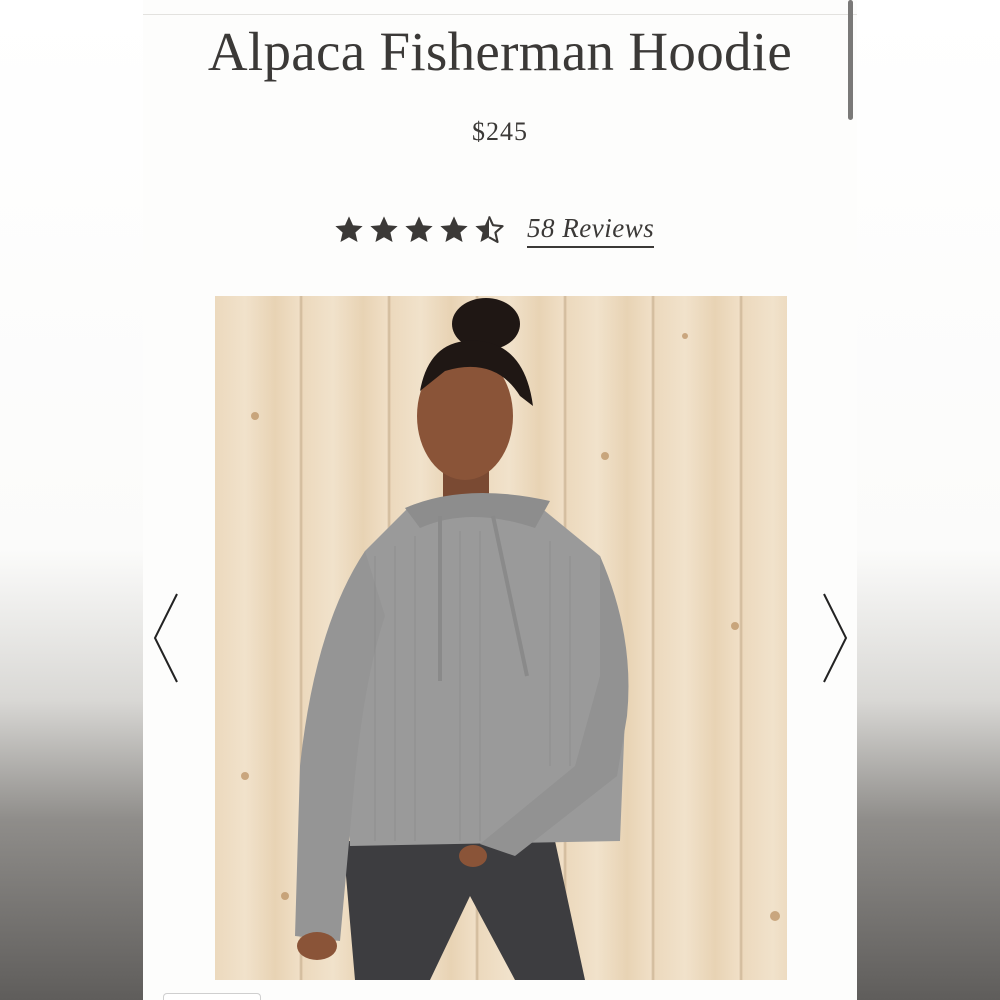 Image resolution: width=1000 pixels, height=1000 pixels. I want to click on star-rating, so click(419, 230).